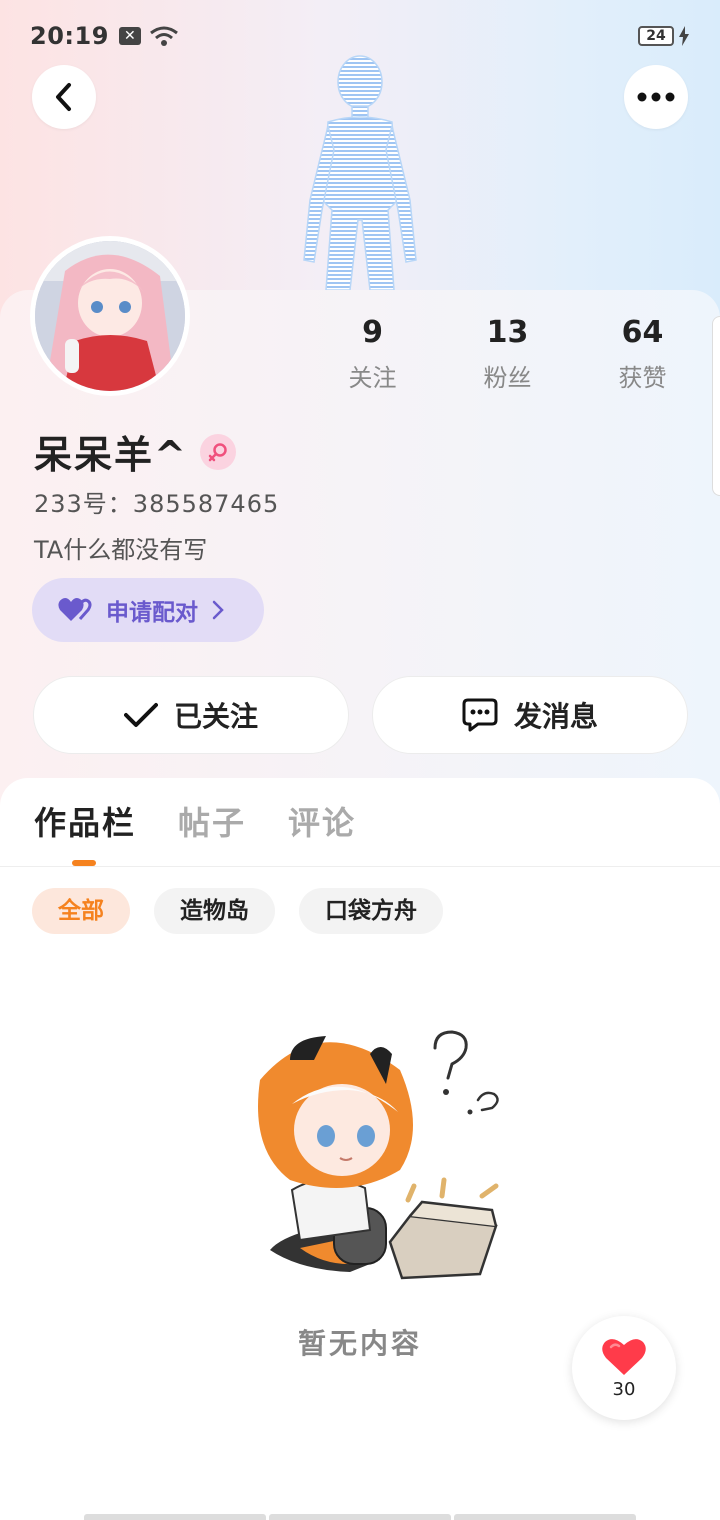 This screenshot has width=720, height=1520. Describe the element at coordinates (69, 36) in the screenshot. I see `status-time: 20:19` at that location.